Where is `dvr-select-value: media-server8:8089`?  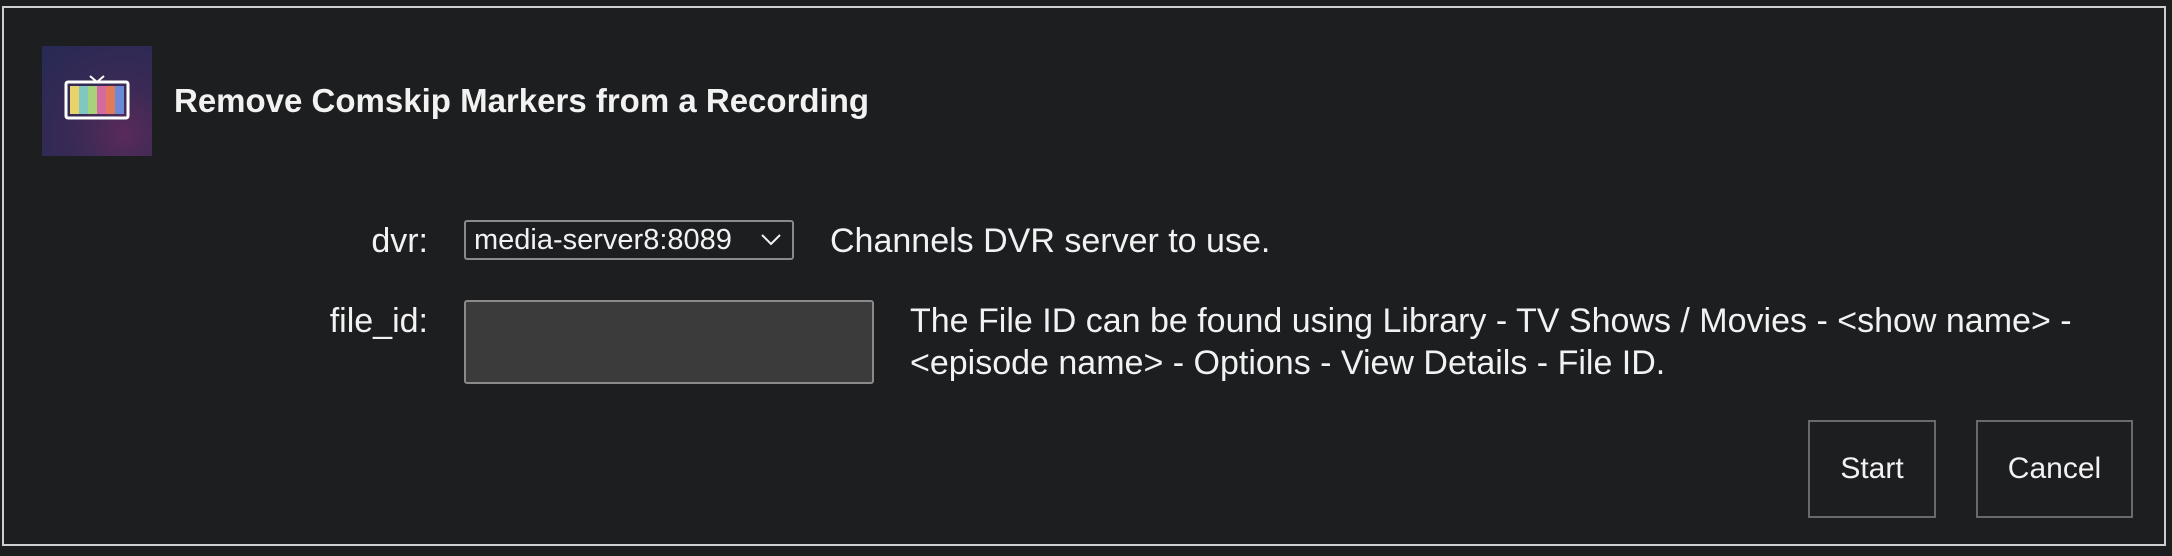
dvr-select-value: media-server8:8089 is located at coordinates (603, 239).